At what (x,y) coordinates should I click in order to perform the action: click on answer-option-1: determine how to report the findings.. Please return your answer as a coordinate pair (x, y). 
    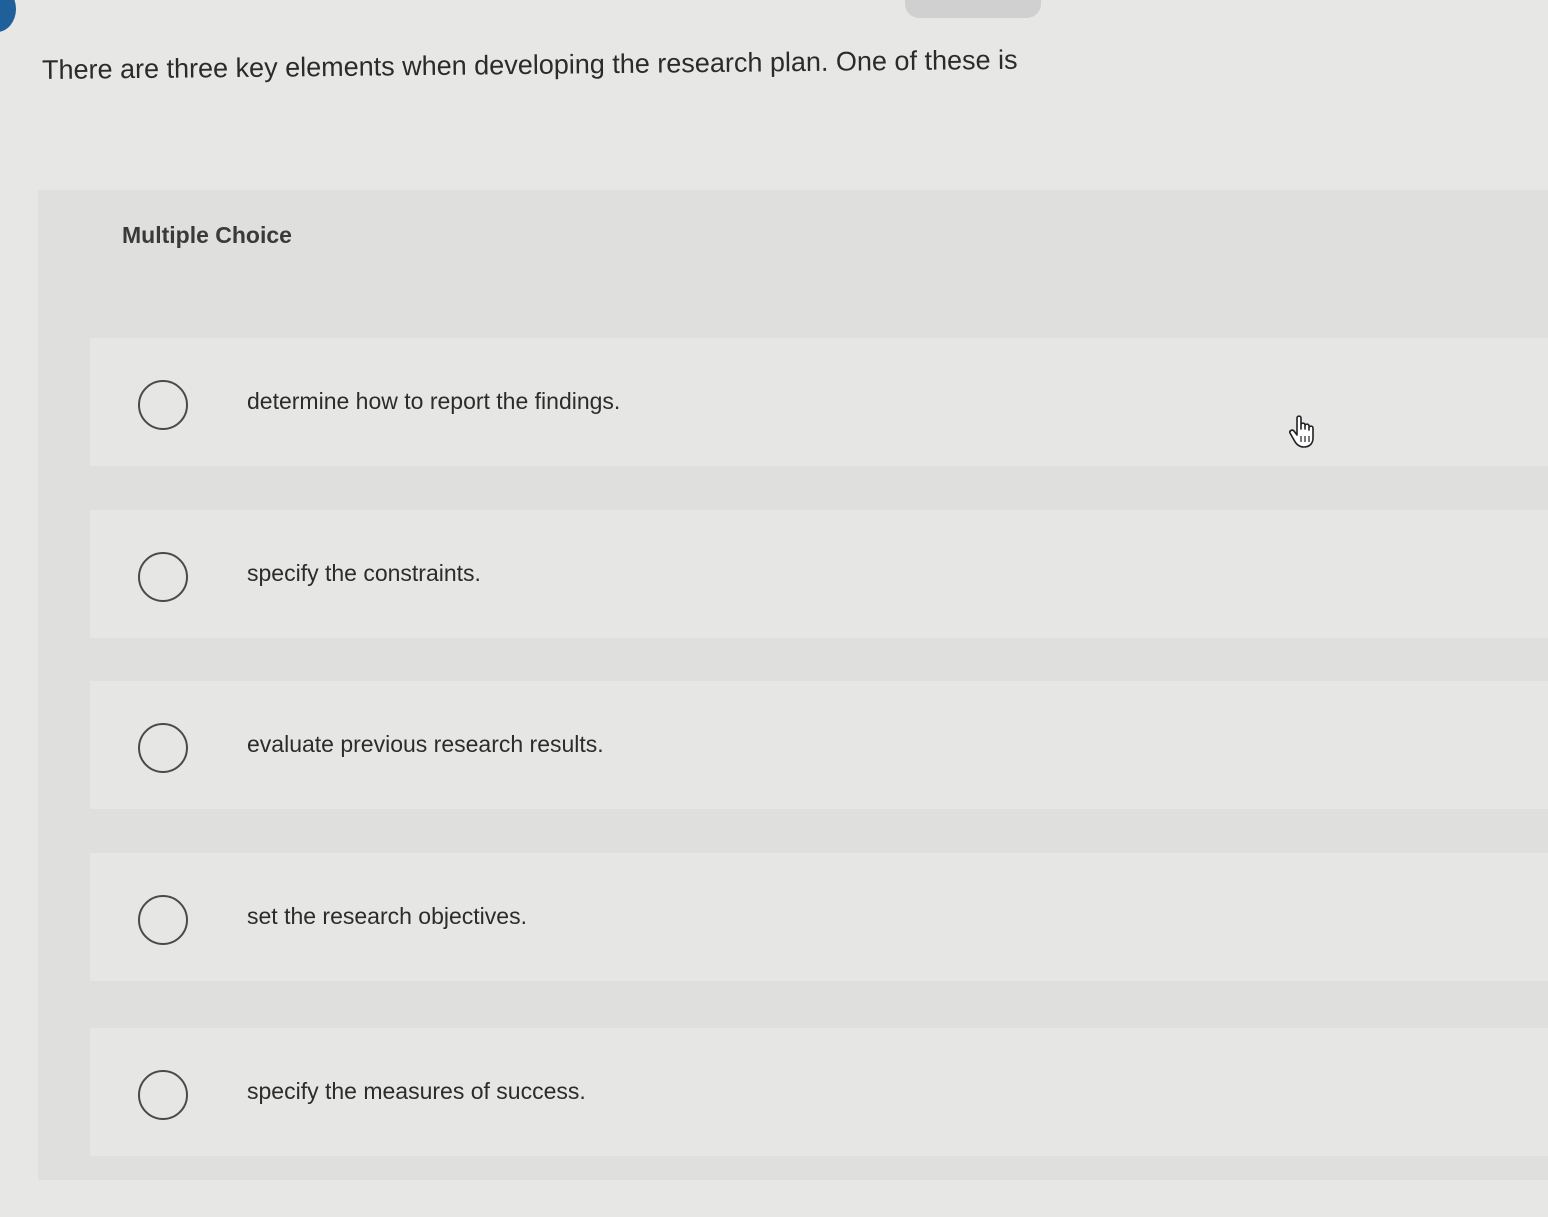
    Looking at the image, I should click on (819, 402).